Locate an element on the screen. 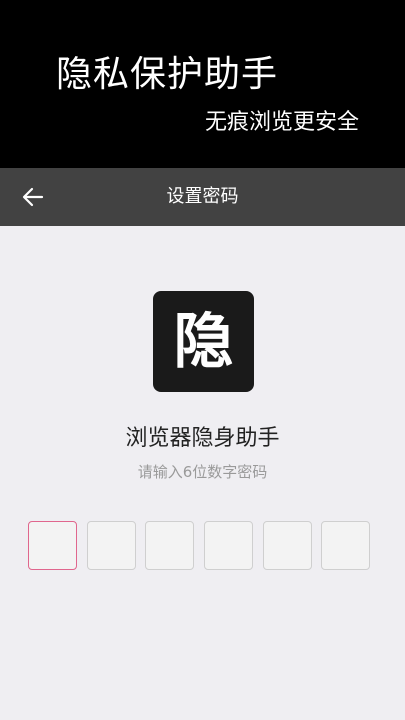 The height and width of the screenshot is (720, 405). app-logo: 隐 is located at coordinates (203, 341).